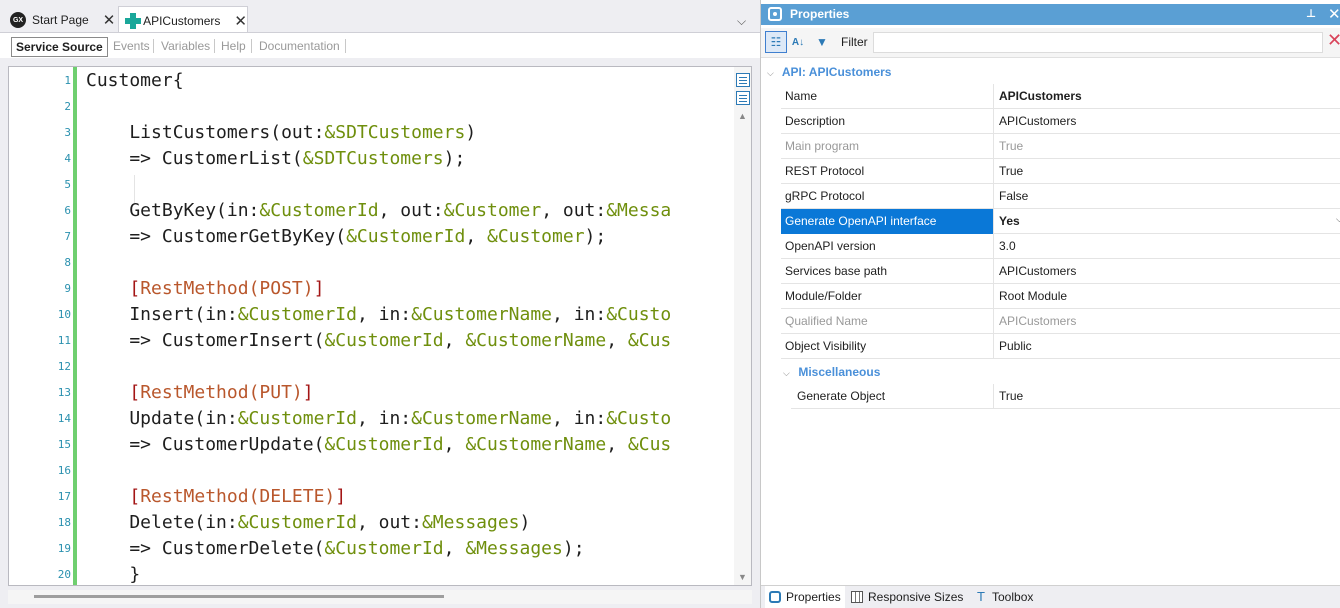 This screenshot has width=1340, height=608. I want to click on filter-funnel-icon: ▼, so click(822, 42).